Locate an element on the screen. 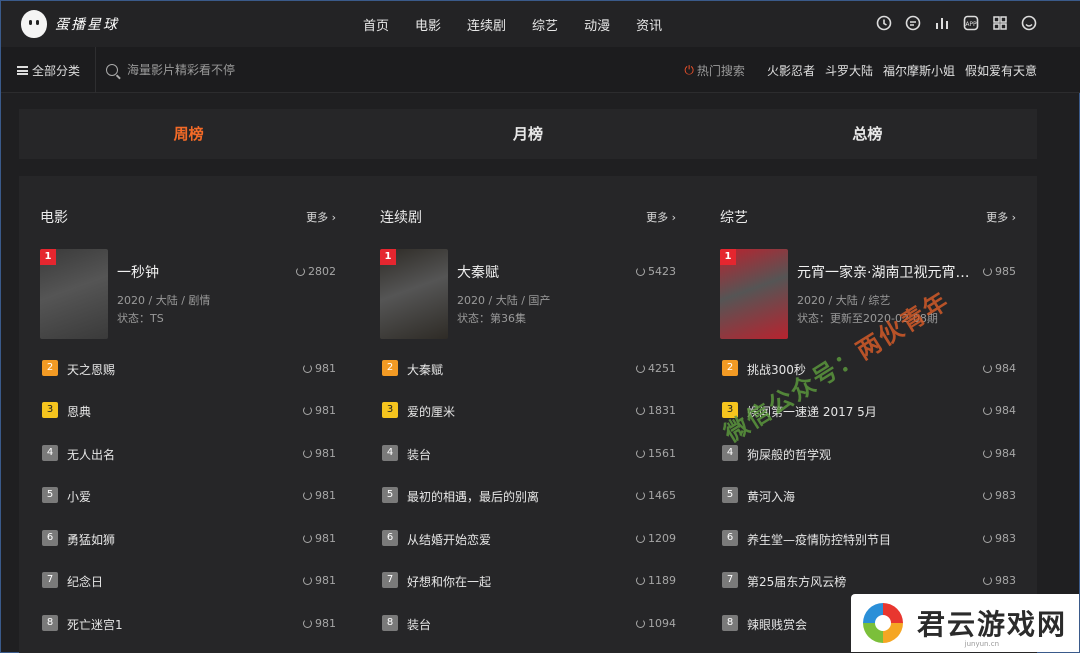 This screenshot has height=653, width=1080. list-item: 7 第25届东方风云榜 983 is located at coordinates (868, 580).